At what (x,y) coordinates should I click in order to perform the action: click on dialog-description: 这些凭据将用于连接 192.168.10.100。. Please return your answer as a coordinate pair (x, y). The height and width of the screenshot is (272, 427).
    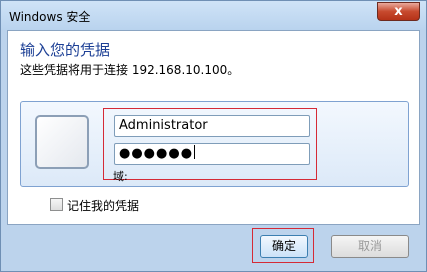
    Looking at the image, I should click on (130, 70).